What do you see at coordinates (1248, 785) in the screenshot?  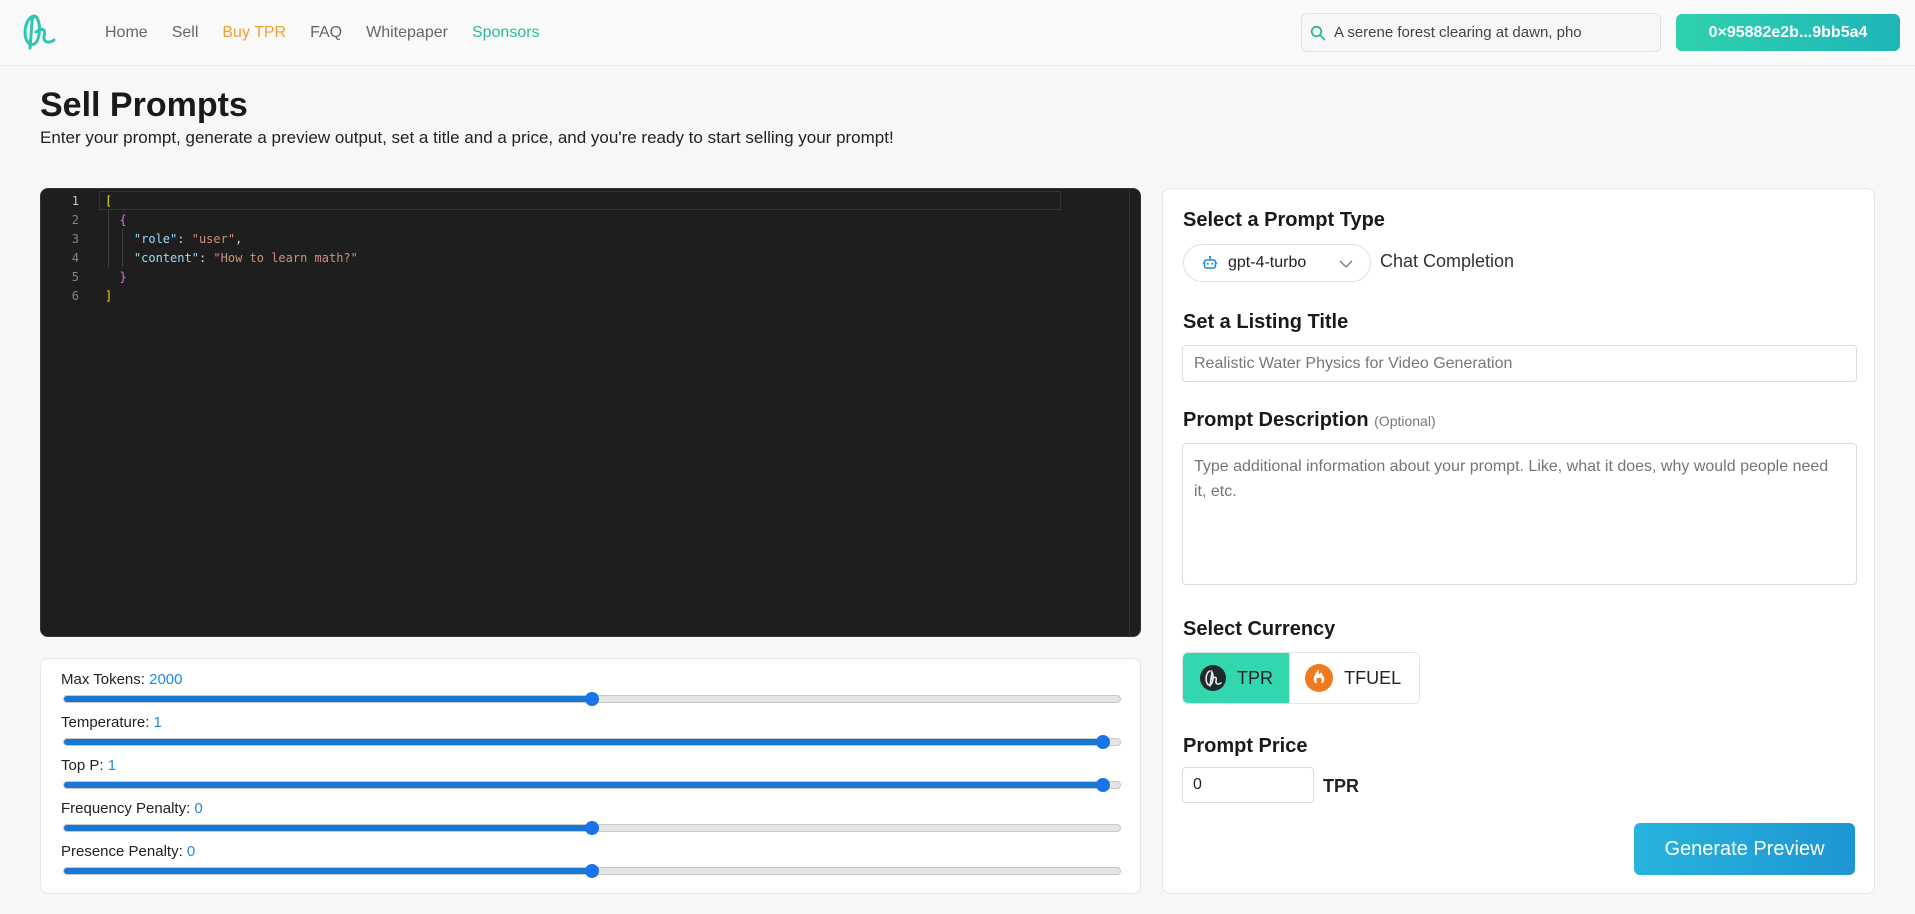 I see `price-input` at bounding box center [1248, 785].